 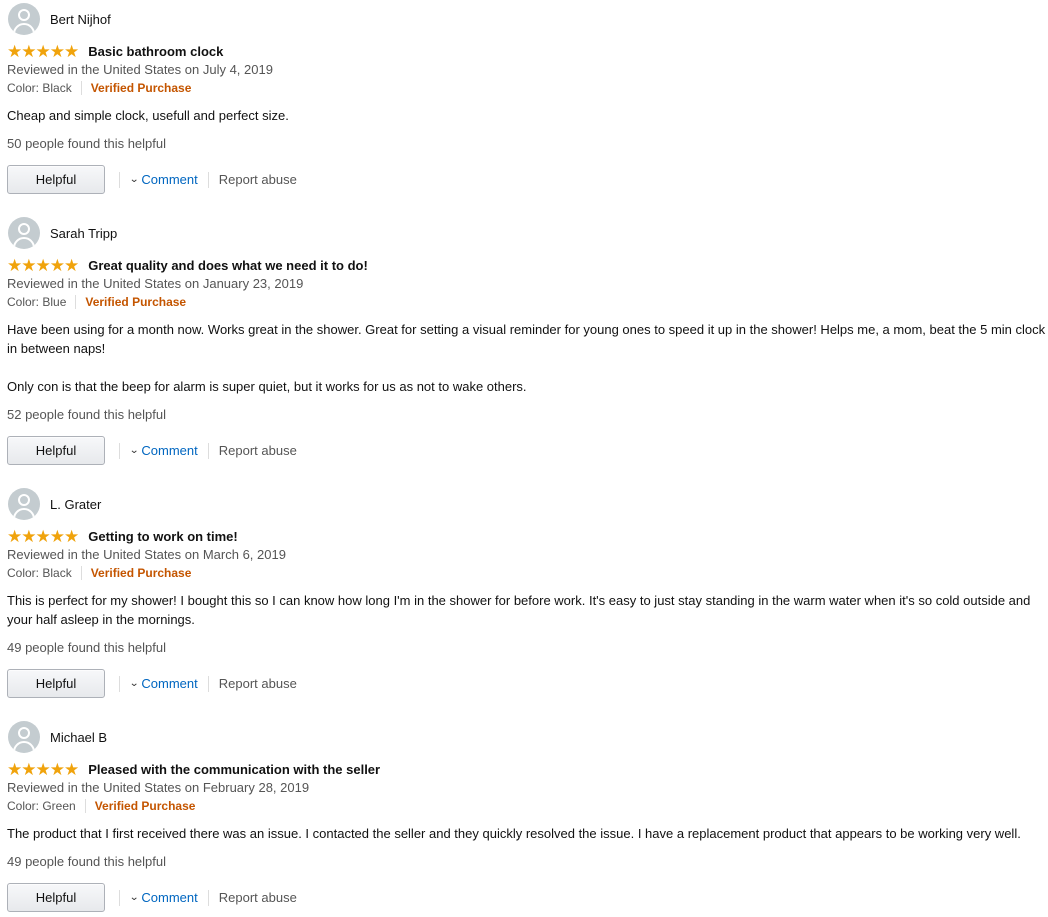 I want to click on rating-row: ★ ★ ★ ★ ★ Getting to work on time!, so click(x=122, y=536).